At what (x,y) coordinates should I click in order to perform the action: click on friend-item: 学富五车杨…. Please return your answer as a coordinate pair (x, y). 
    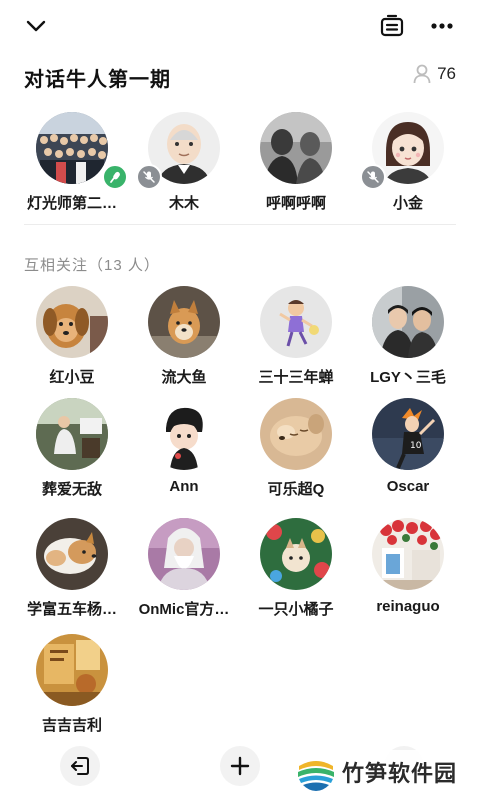
    Looking at the image, I should click on (72, 568).